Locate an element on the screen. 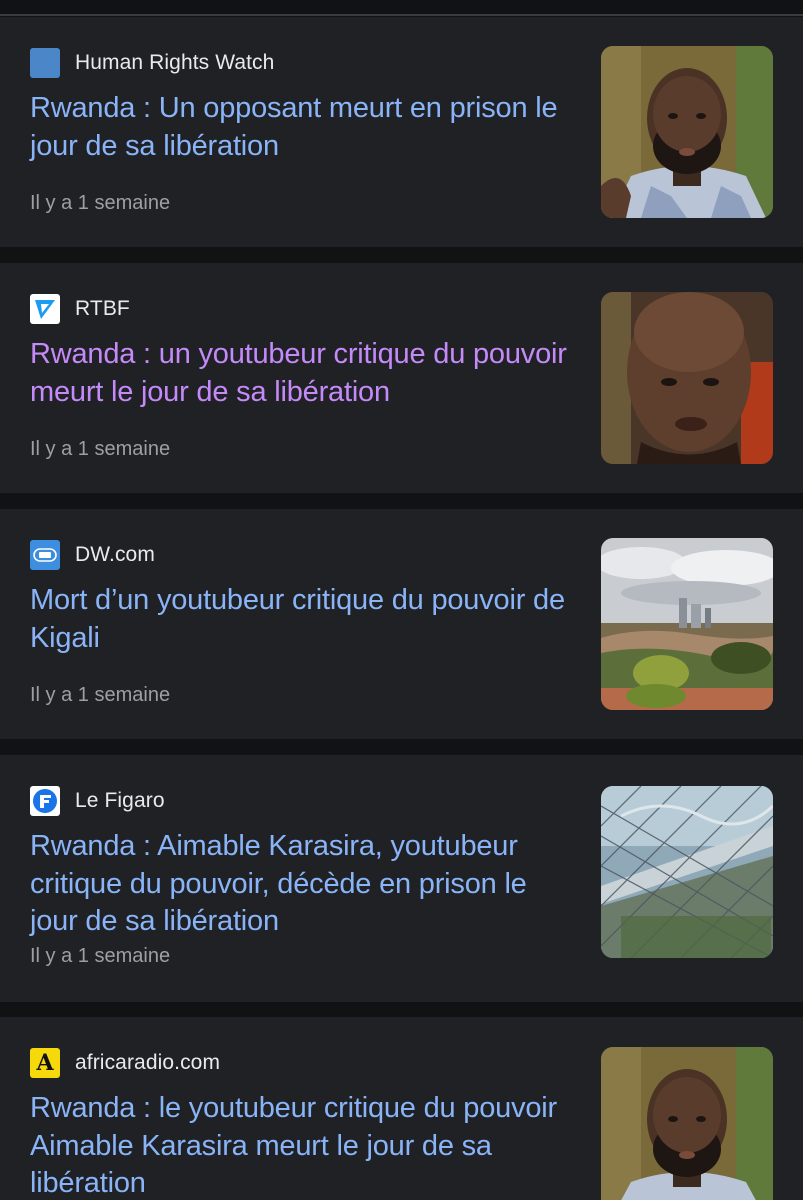  source-row: RTBF is located at coordinates (80, 309).